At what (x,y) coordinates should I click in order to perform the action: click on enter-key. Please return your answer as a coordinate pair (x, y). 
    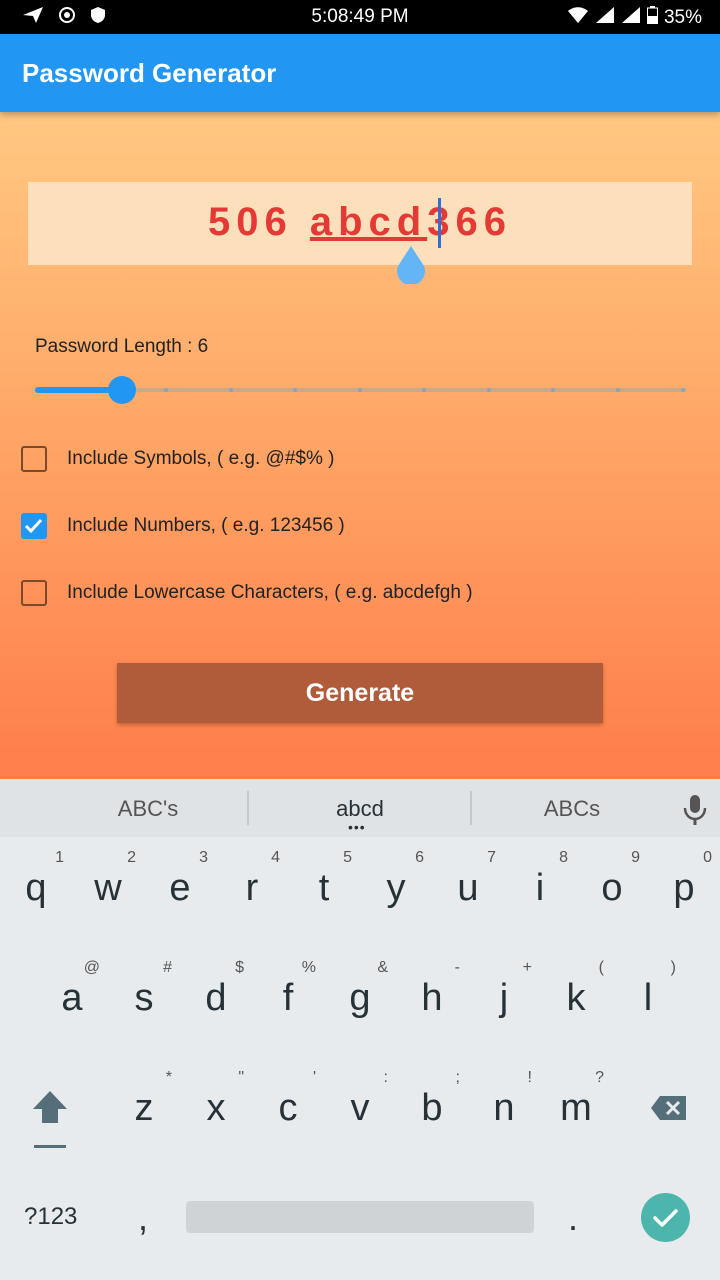
    Looking at the image, I should click on (665, 1217).